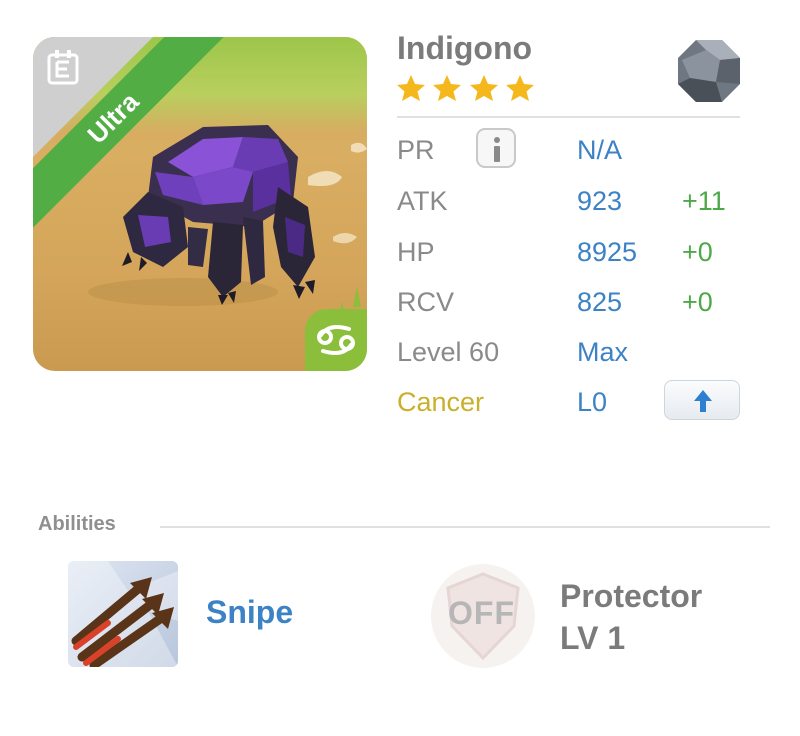 The width and height of the screenshot is (800, 736). I want to click on atk-bonus: +11, so click(704, 201).